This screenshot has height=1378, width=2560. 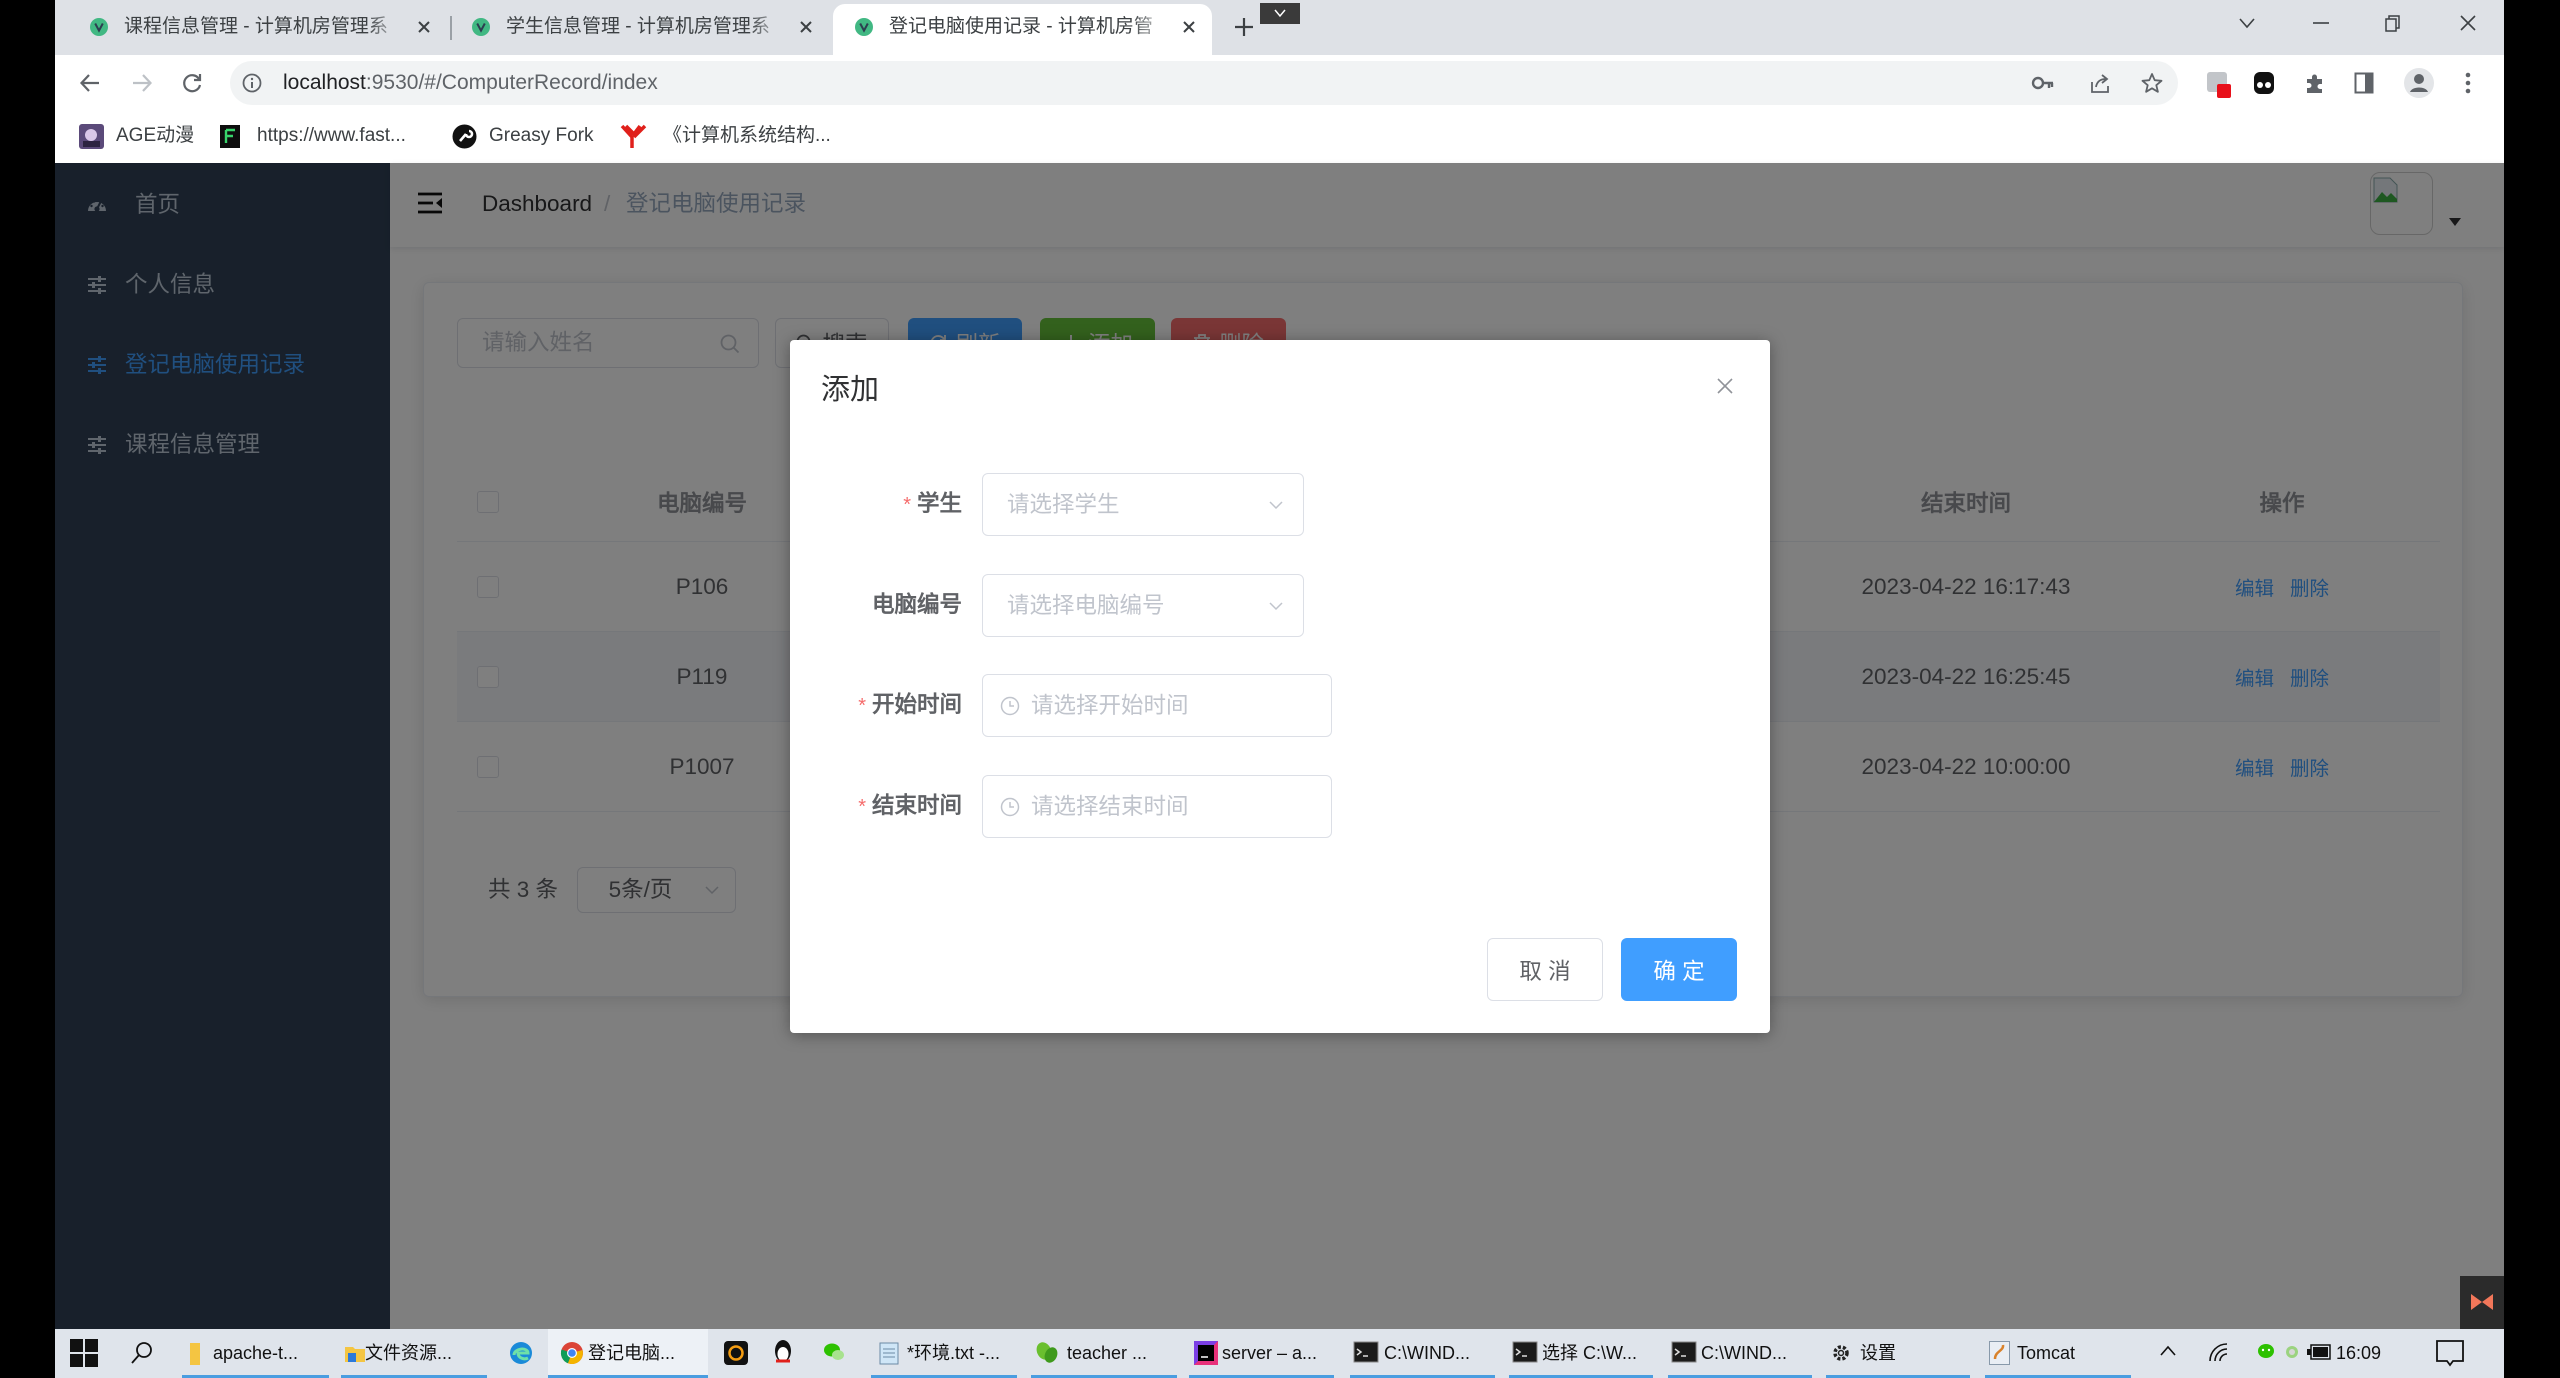 I want to click on floating-widget, so click(x=2482, y=1302).